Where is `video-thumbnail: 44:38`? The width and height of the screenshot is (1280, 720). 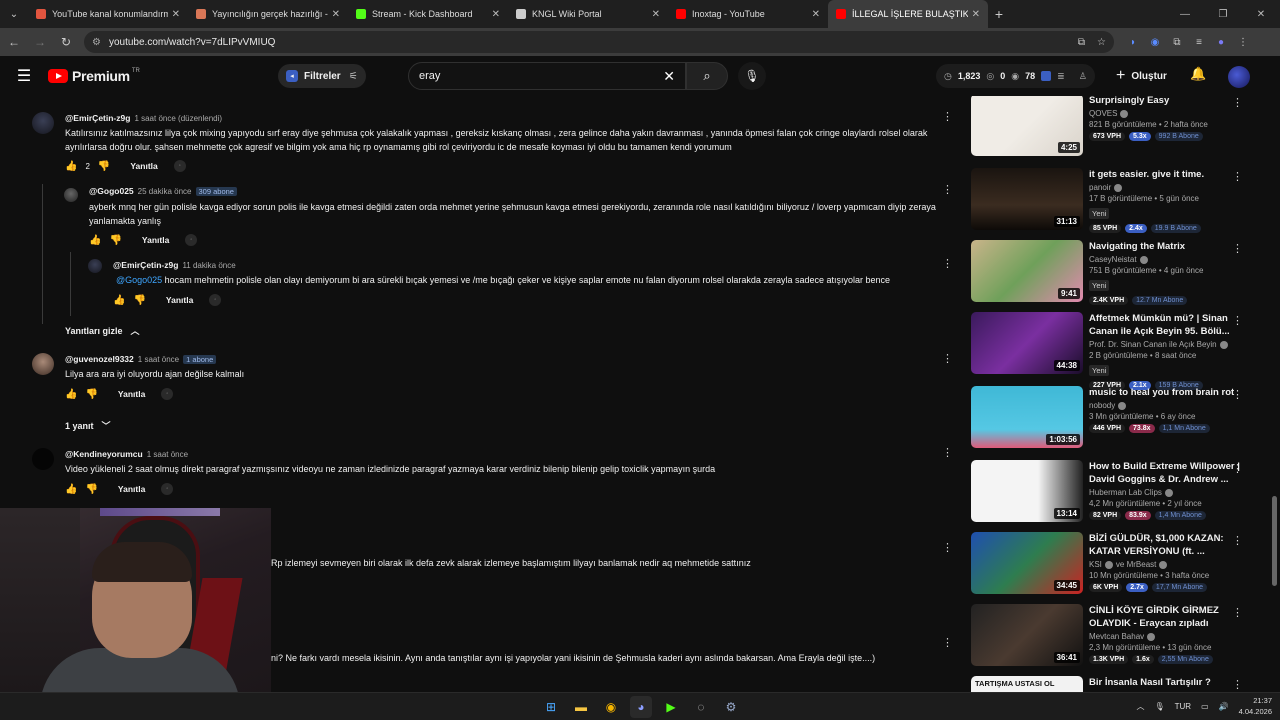 video-thumbnail: 44:38 is located at coordinates (1027, 343).